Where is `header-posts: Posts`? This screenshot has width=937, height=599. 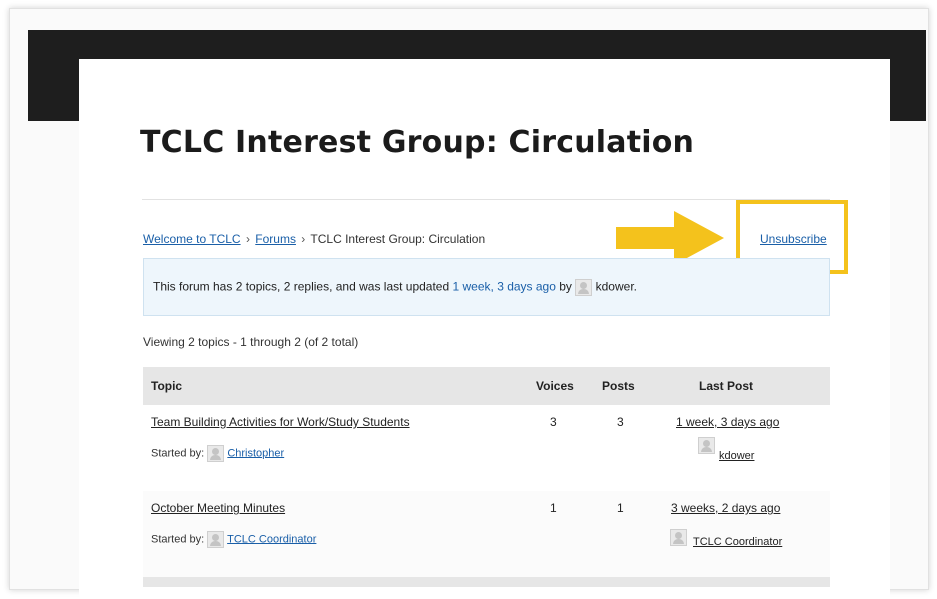 header-posts: Posts is located at coordinates (618, 386).